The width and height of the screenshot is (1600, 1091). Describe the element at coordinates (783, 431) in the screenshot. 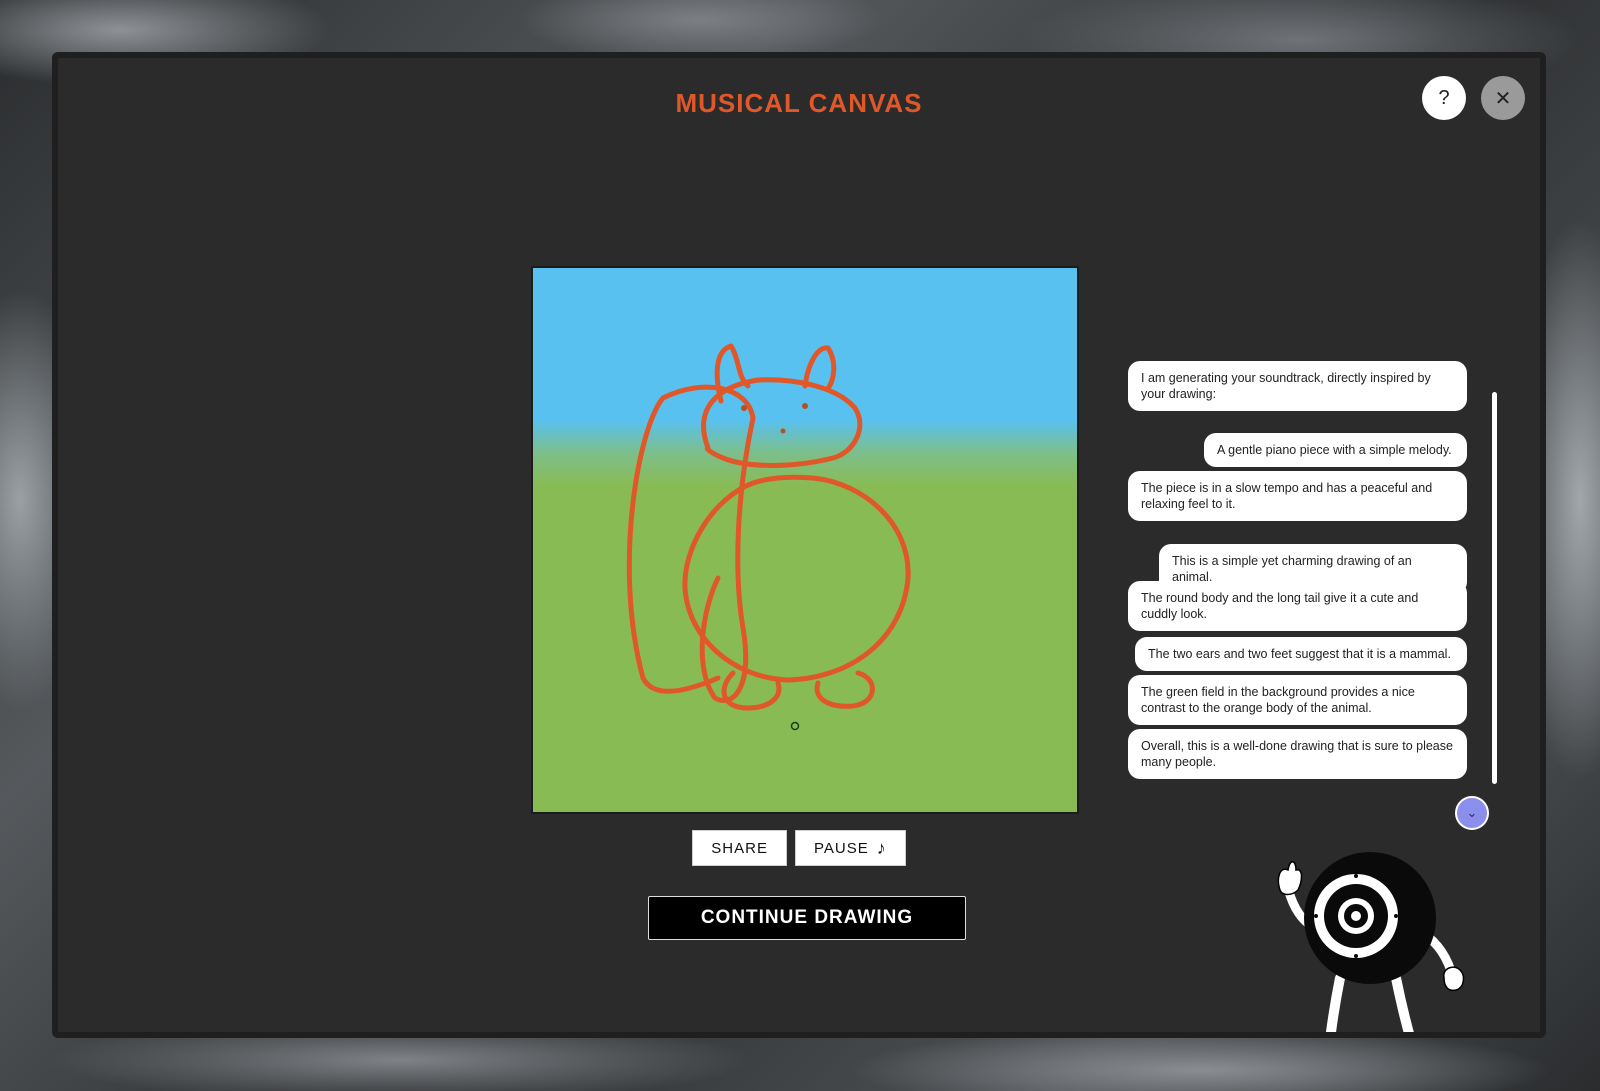

I see `nose` at that location.